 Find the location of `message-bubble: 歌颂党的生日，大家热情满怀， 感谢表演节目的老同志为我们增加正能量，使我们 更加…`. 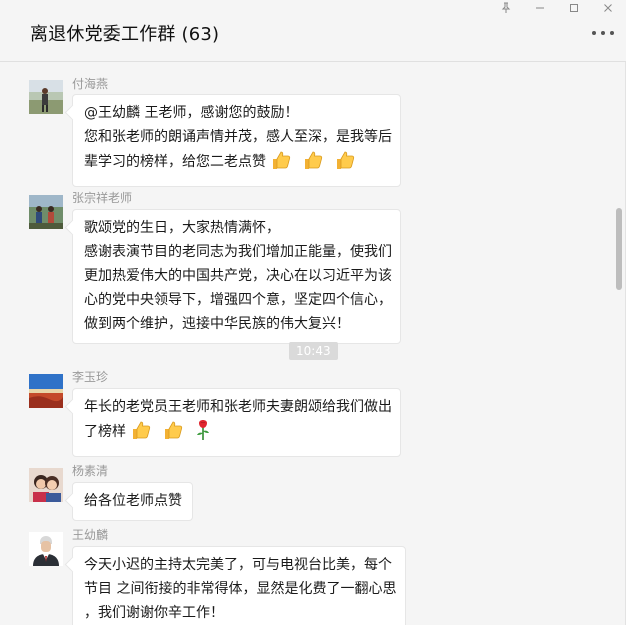

message-bubble: 歌颂党的生日，大家热情满怀， 感谢表演节目的老同志为我们增加正能量，使我们 更加… is located at coordinates (236, 276).